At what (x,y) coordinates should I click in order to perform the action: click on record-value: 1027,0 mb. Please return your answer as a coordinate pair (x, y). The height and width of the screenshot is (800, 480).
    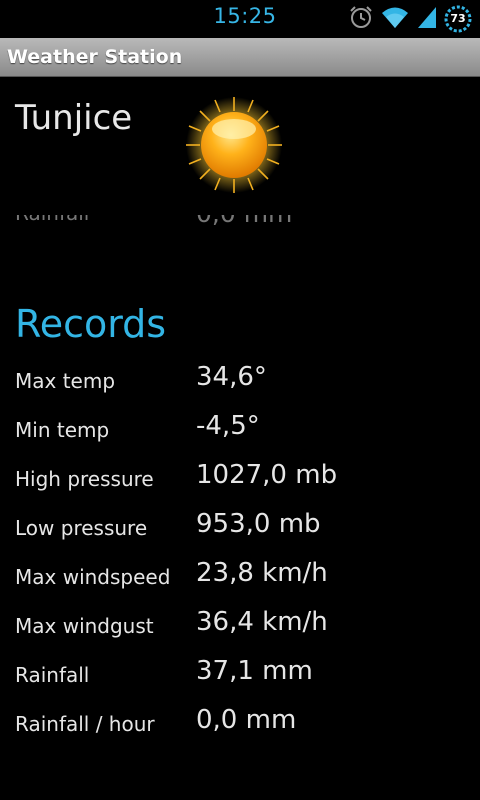
    Looking at the image, I should click on (267, 475).